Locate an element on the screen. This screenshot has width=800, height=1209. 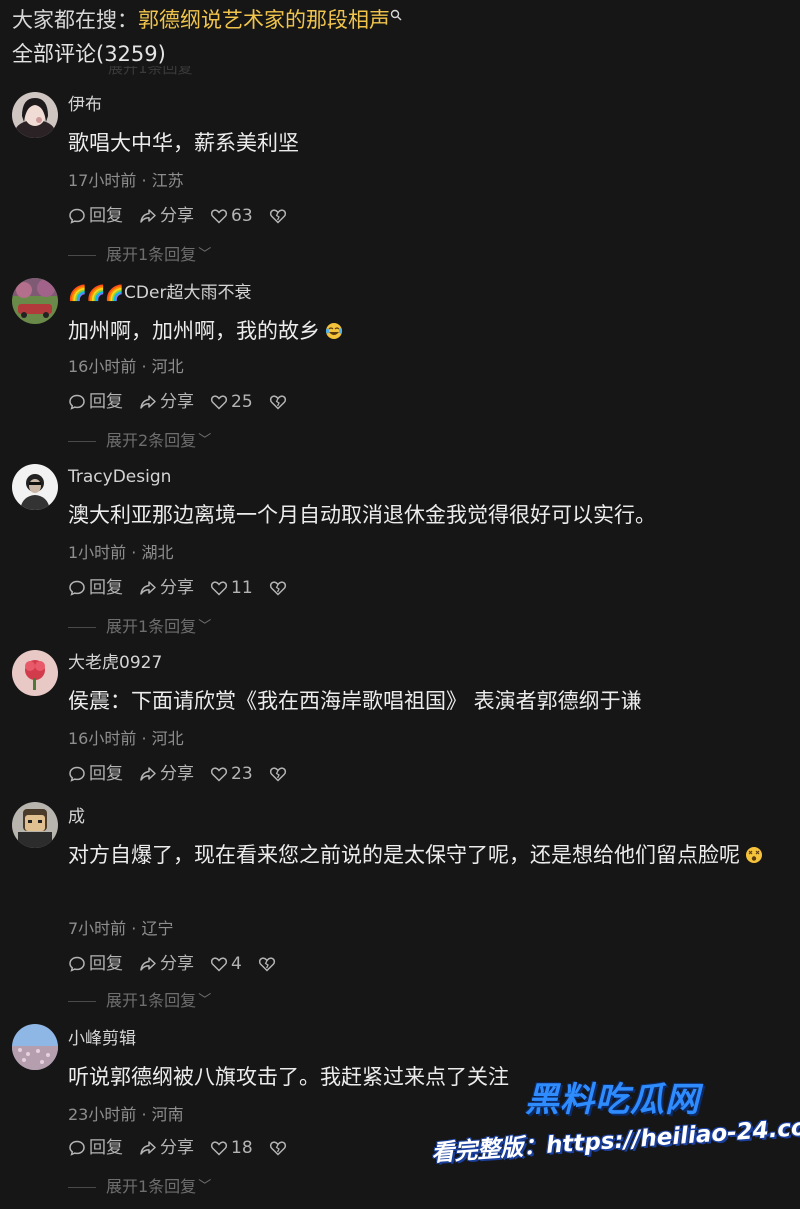
comment-text-content: 对方自爆了，现在看来您之前说的是太保守了呢，还是想给他们留点脸呢 is located at coordinates (404, 855).